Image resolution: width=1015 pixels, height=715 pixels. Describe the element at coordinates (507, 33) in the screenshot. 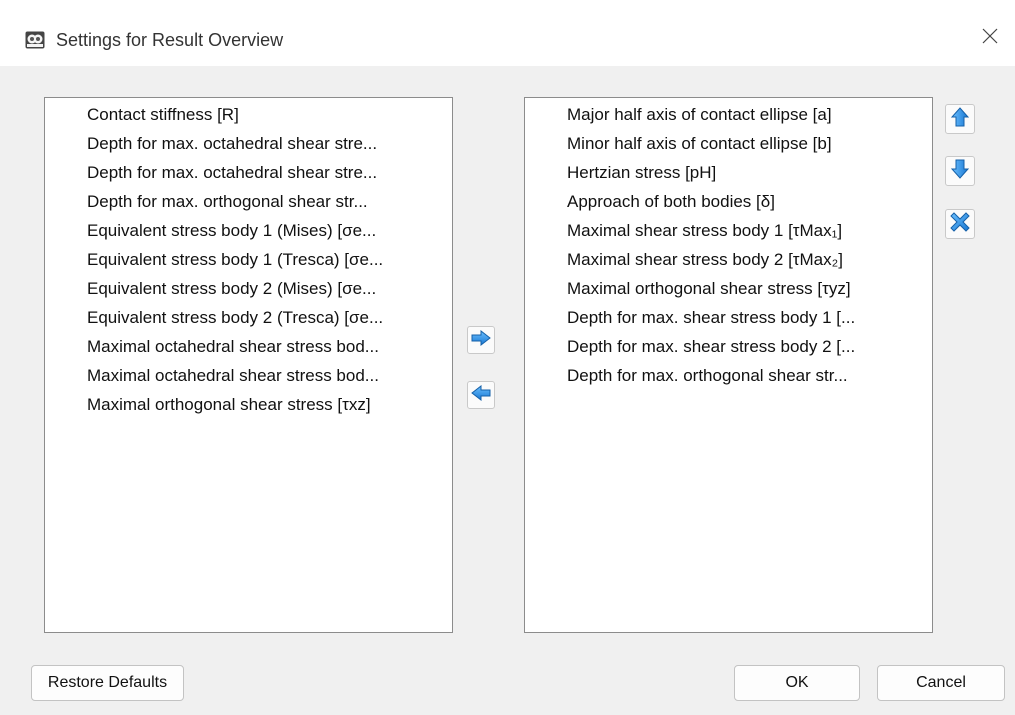

I see `title-bar: Settings for Result Overview` at that location.